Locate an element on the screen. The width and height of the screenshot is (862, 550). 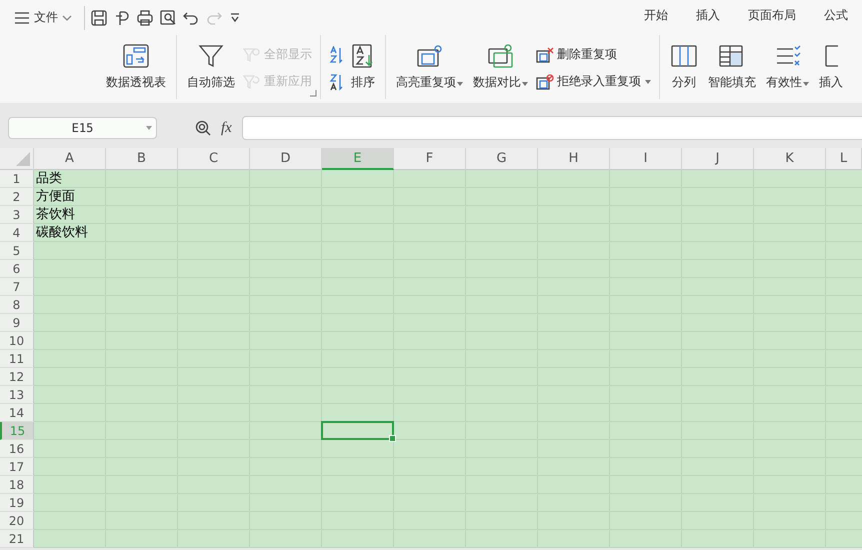
pivot-table-icon is located at coordinates (136, 56).